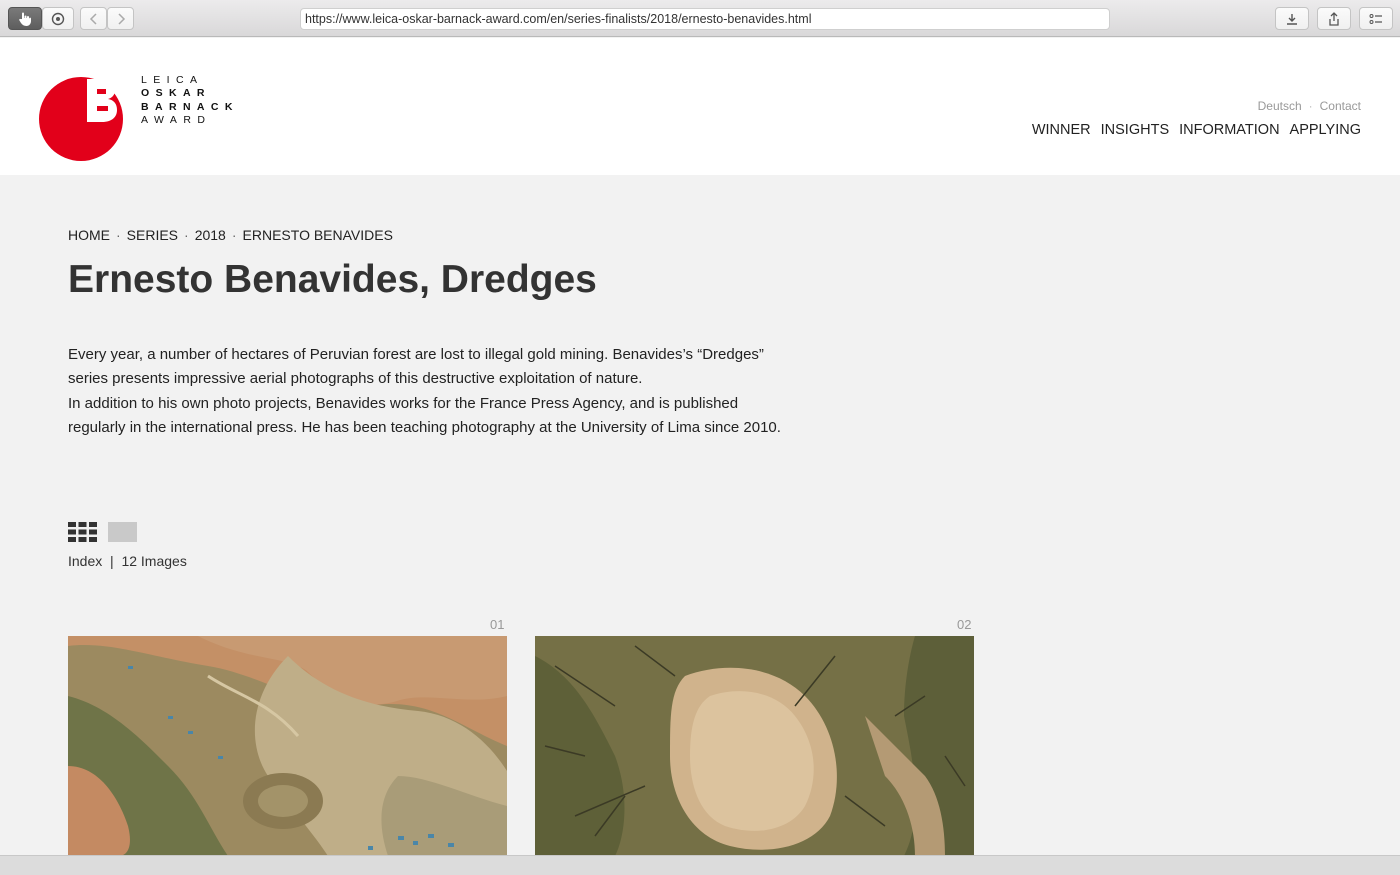  I want to click on grid-view-icon, so click(82, 532).